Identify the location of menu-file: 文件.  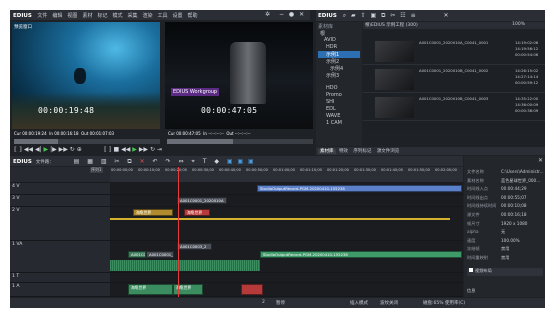
(42, 16).